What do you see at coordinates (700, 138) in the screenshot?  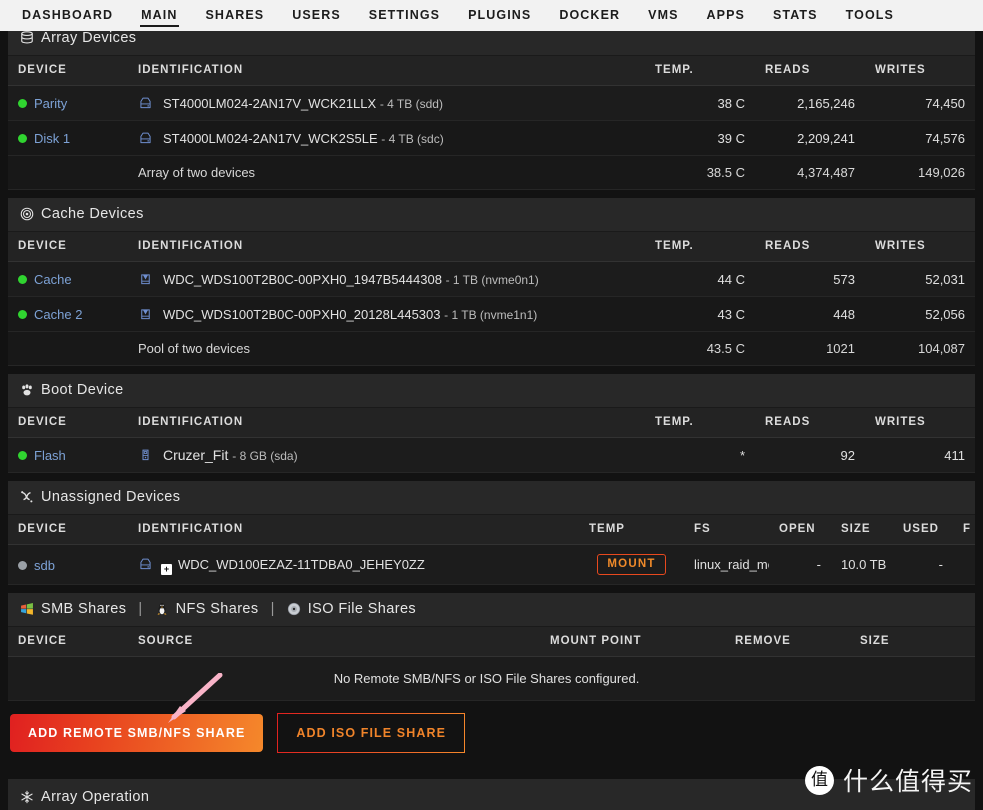 I see `temp-cell: 39 C` at bounding box center [700, 138].